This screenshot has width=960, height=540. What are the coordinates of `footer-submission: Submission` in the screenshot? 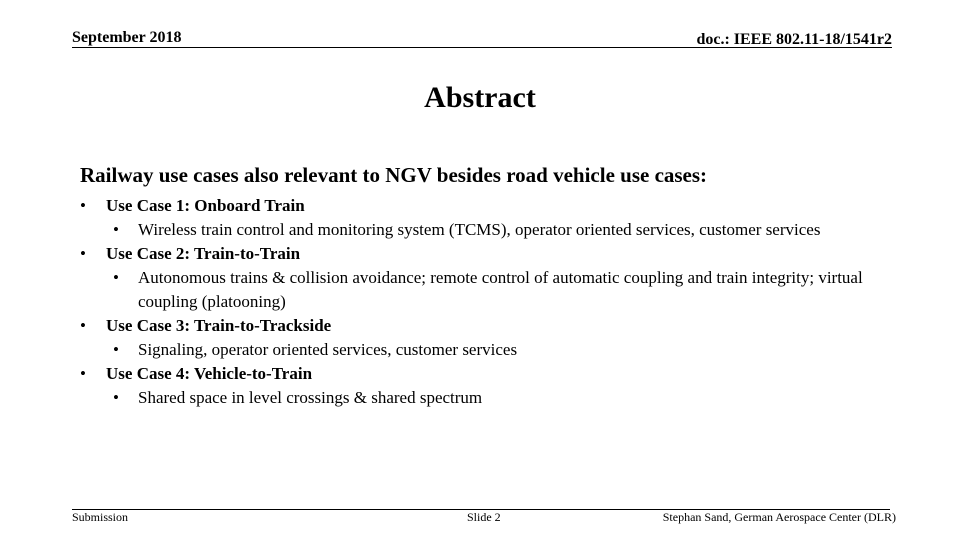 It's located at (100, 517).